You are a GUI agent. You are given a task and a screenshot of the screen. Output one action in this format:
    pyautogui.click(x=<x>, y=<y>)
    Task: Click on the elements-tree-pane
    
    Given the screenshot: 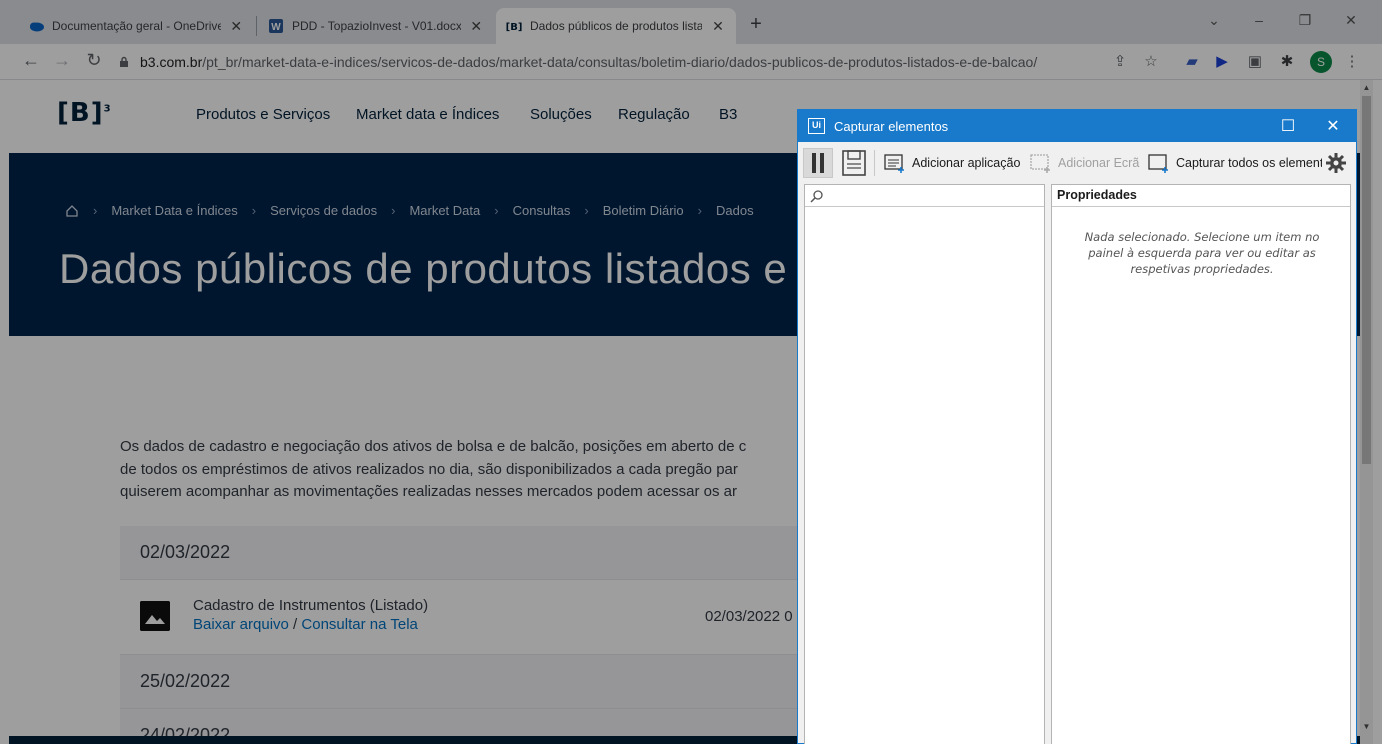 What is the action you would take?
    pyautogui.click(x=924, y=464)
    